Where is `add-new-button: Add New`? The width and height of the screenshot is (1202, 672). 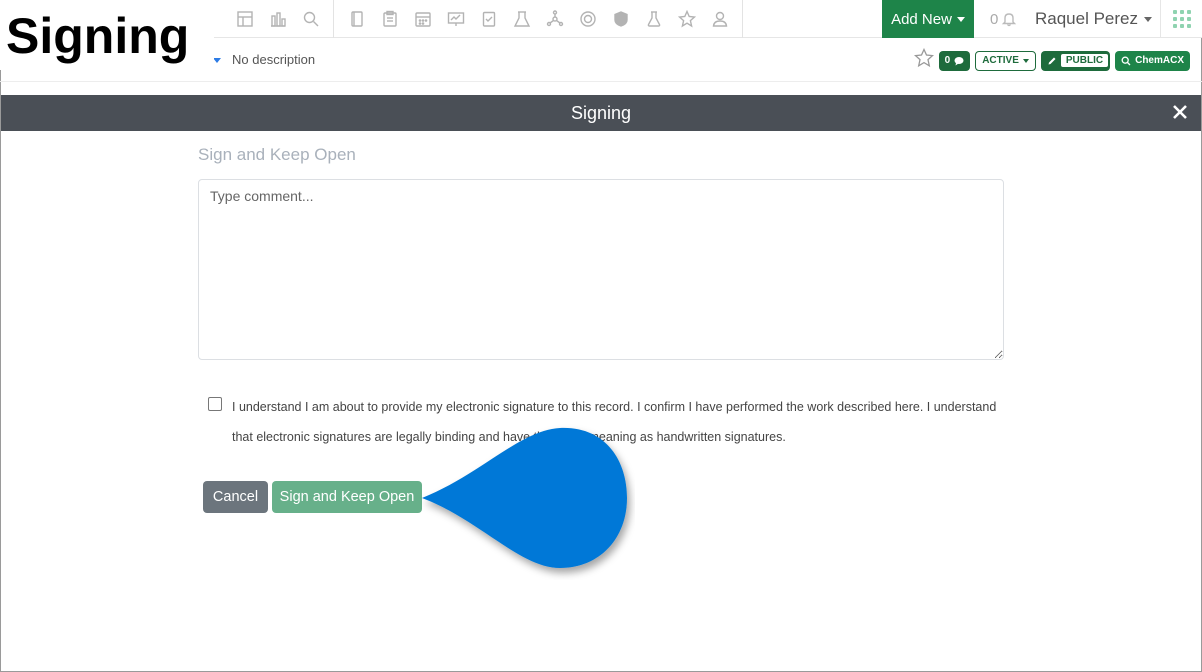 add-new-button: Add New is located at coordinates (928, 19).